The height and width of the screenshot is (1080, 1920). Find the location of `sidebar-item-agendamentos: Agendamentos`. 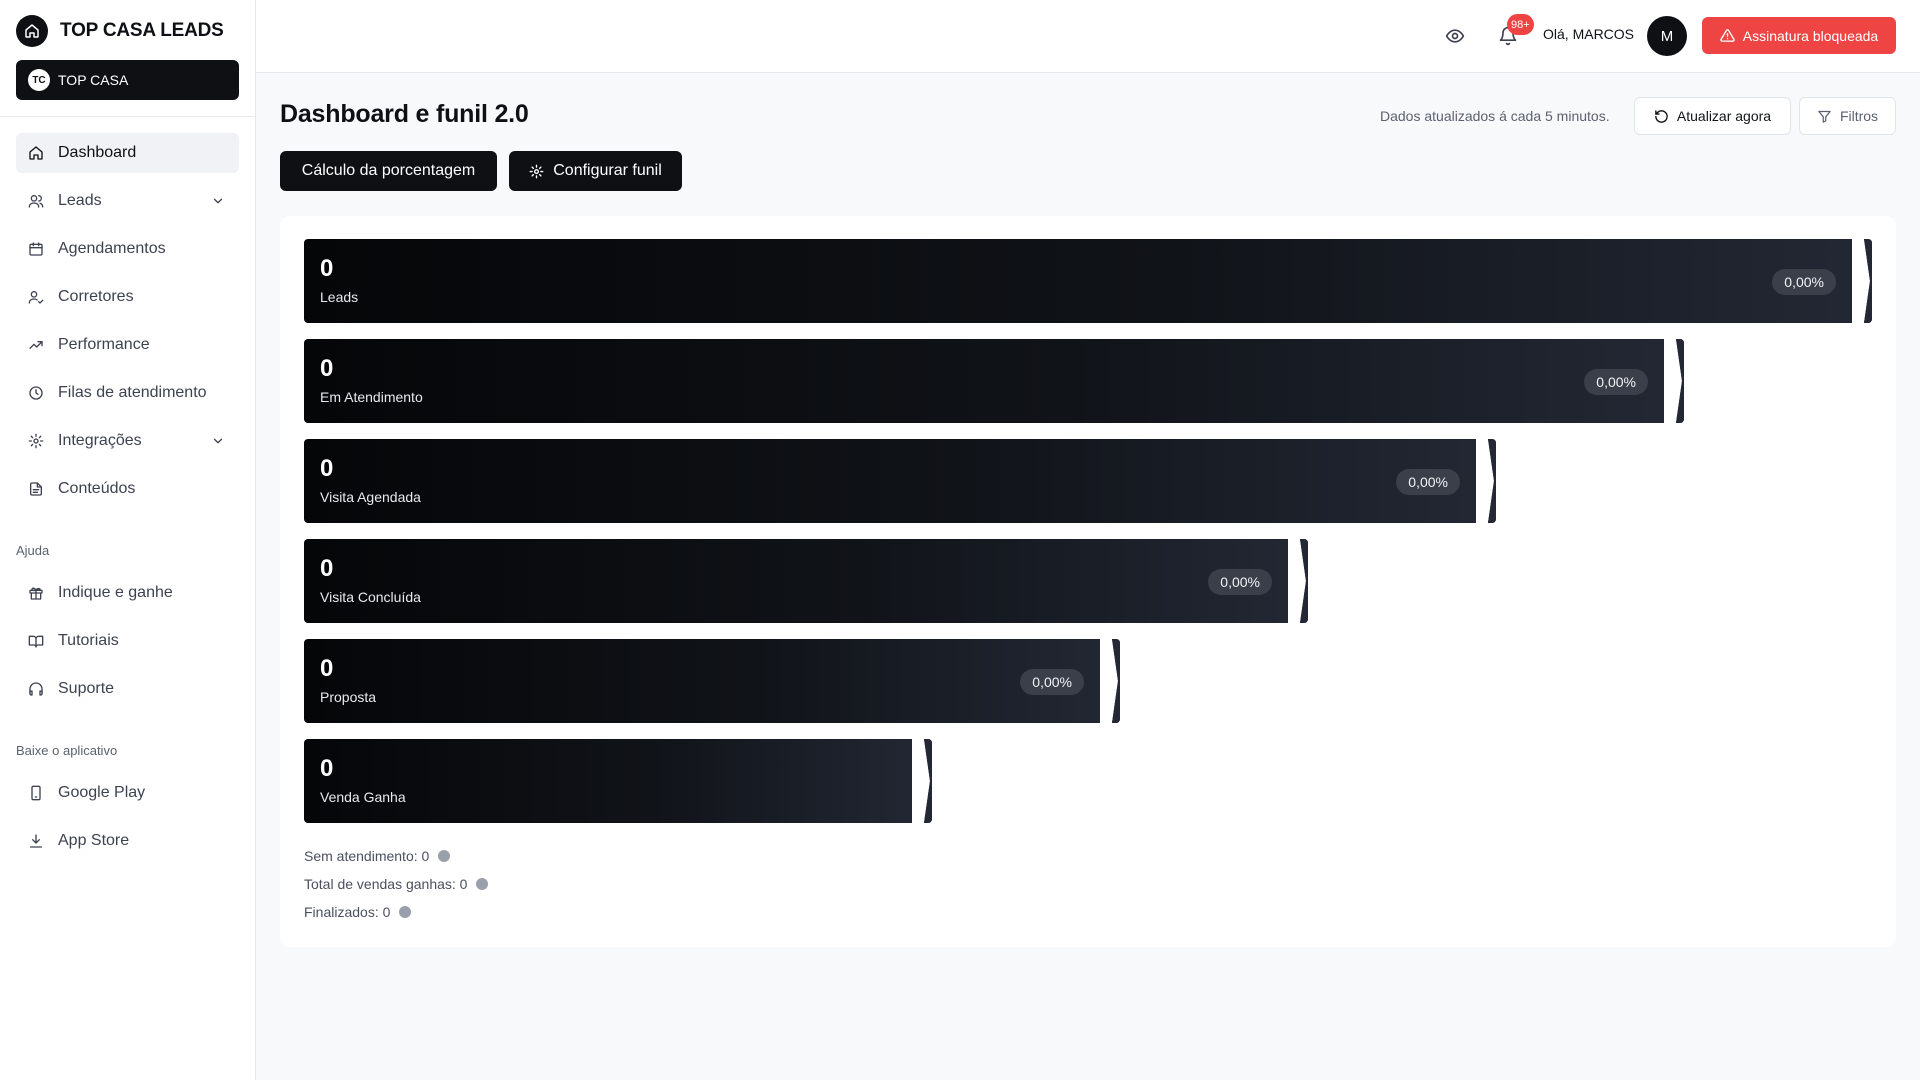

sidebar-item-agendamentos: Agendamentos is located at coordinates (127, 249).